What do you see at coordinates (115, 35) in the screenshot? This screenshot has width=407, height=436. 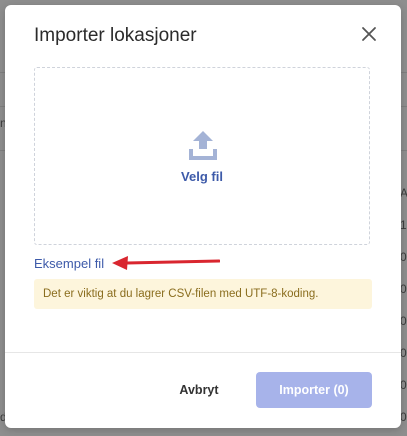 I see `dialog-title: Importer lokasjoner` at bounding box center [115, 35].